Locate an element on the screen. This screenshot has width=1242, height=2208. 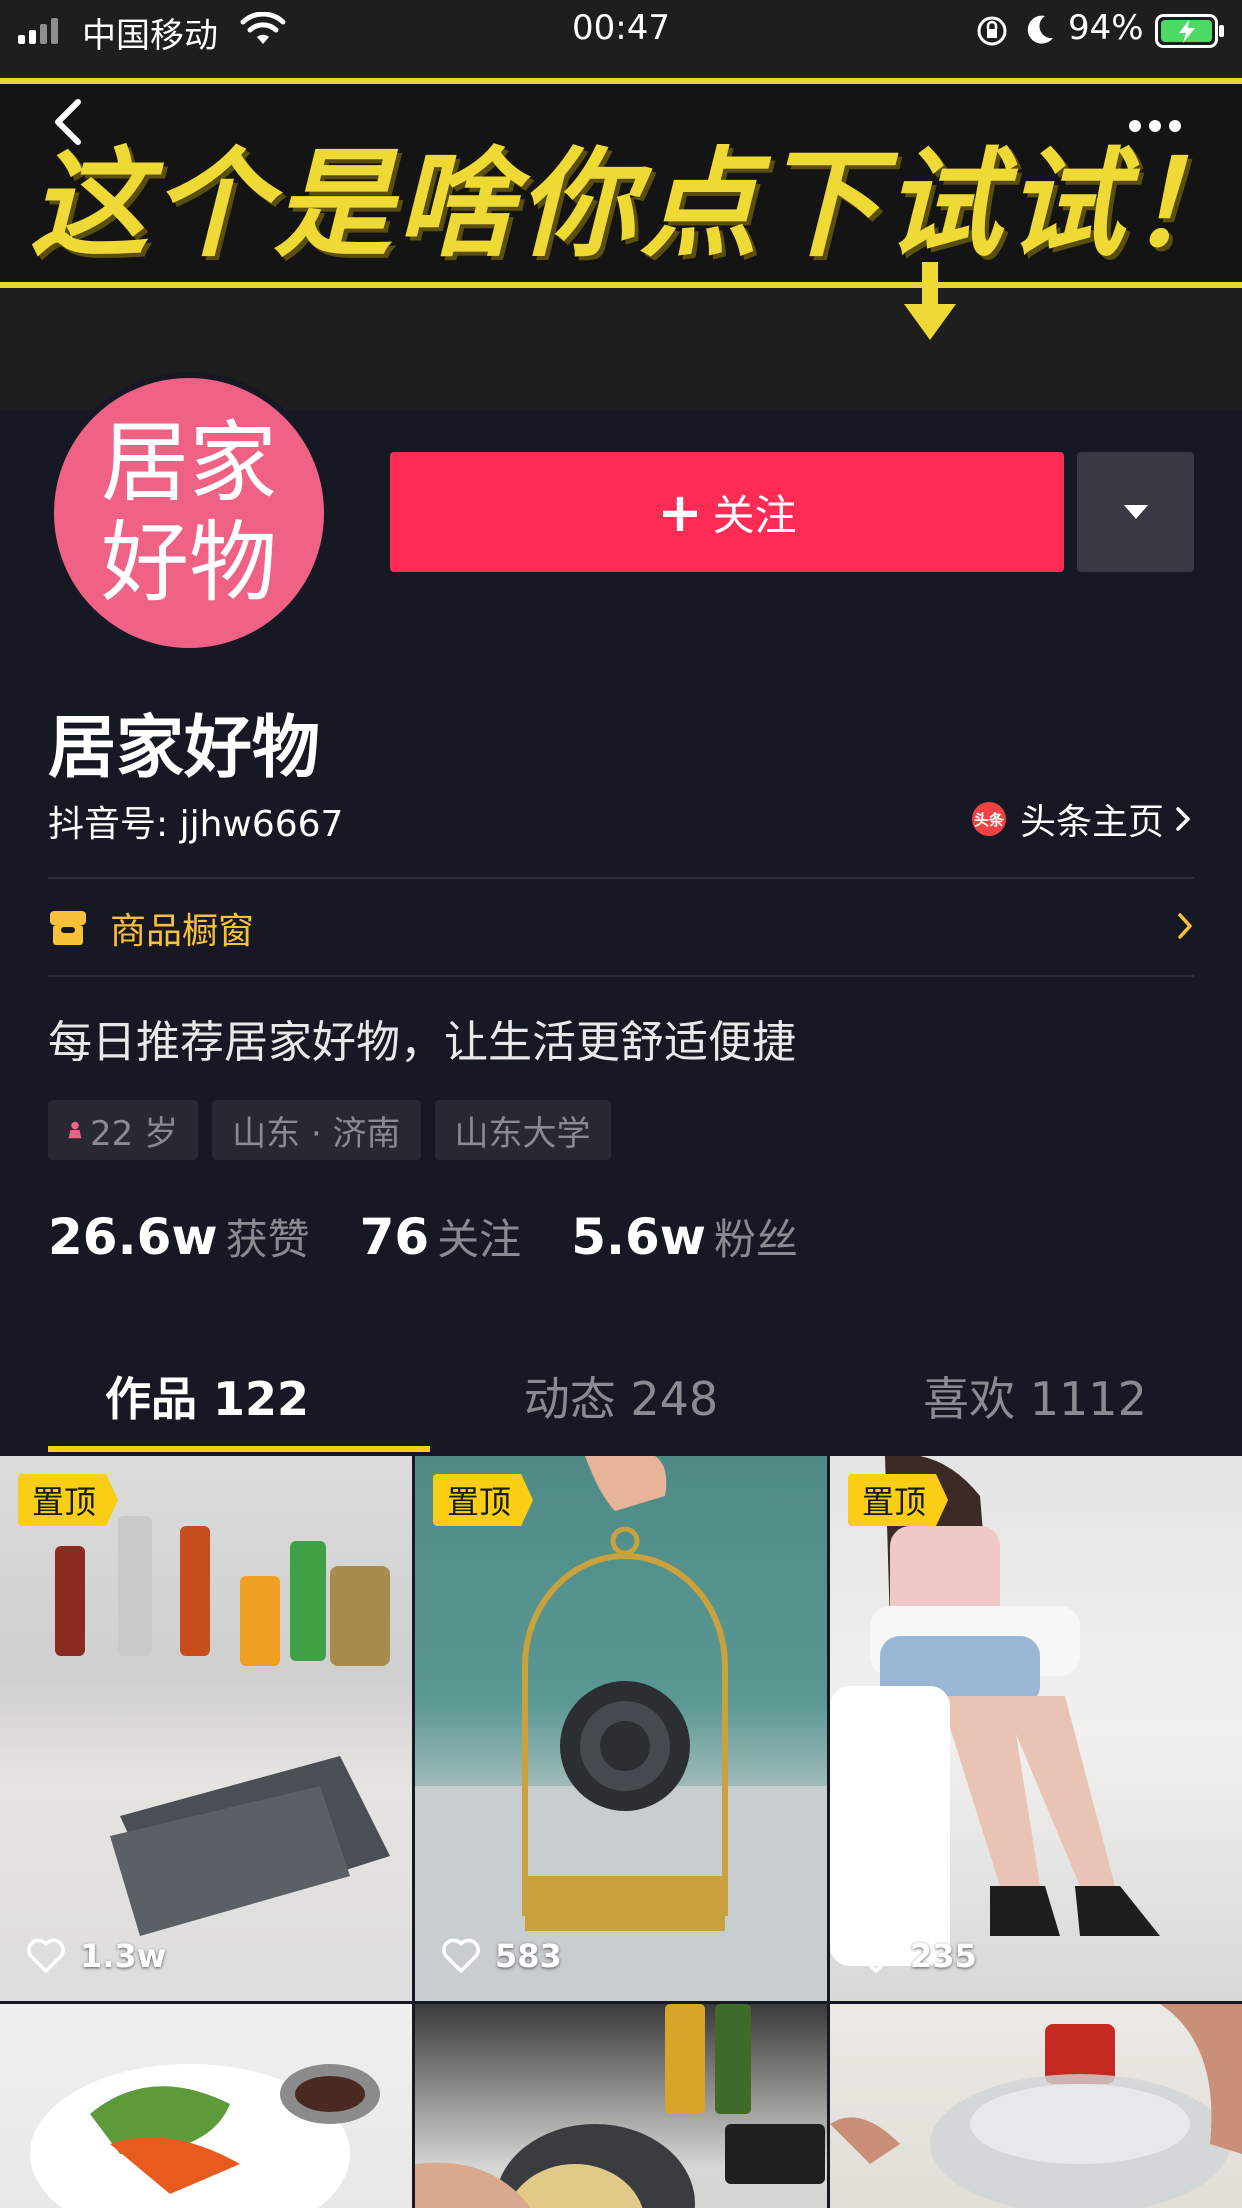
shop-window-row: 商品橱窗 is located at coordinates (621, 928).